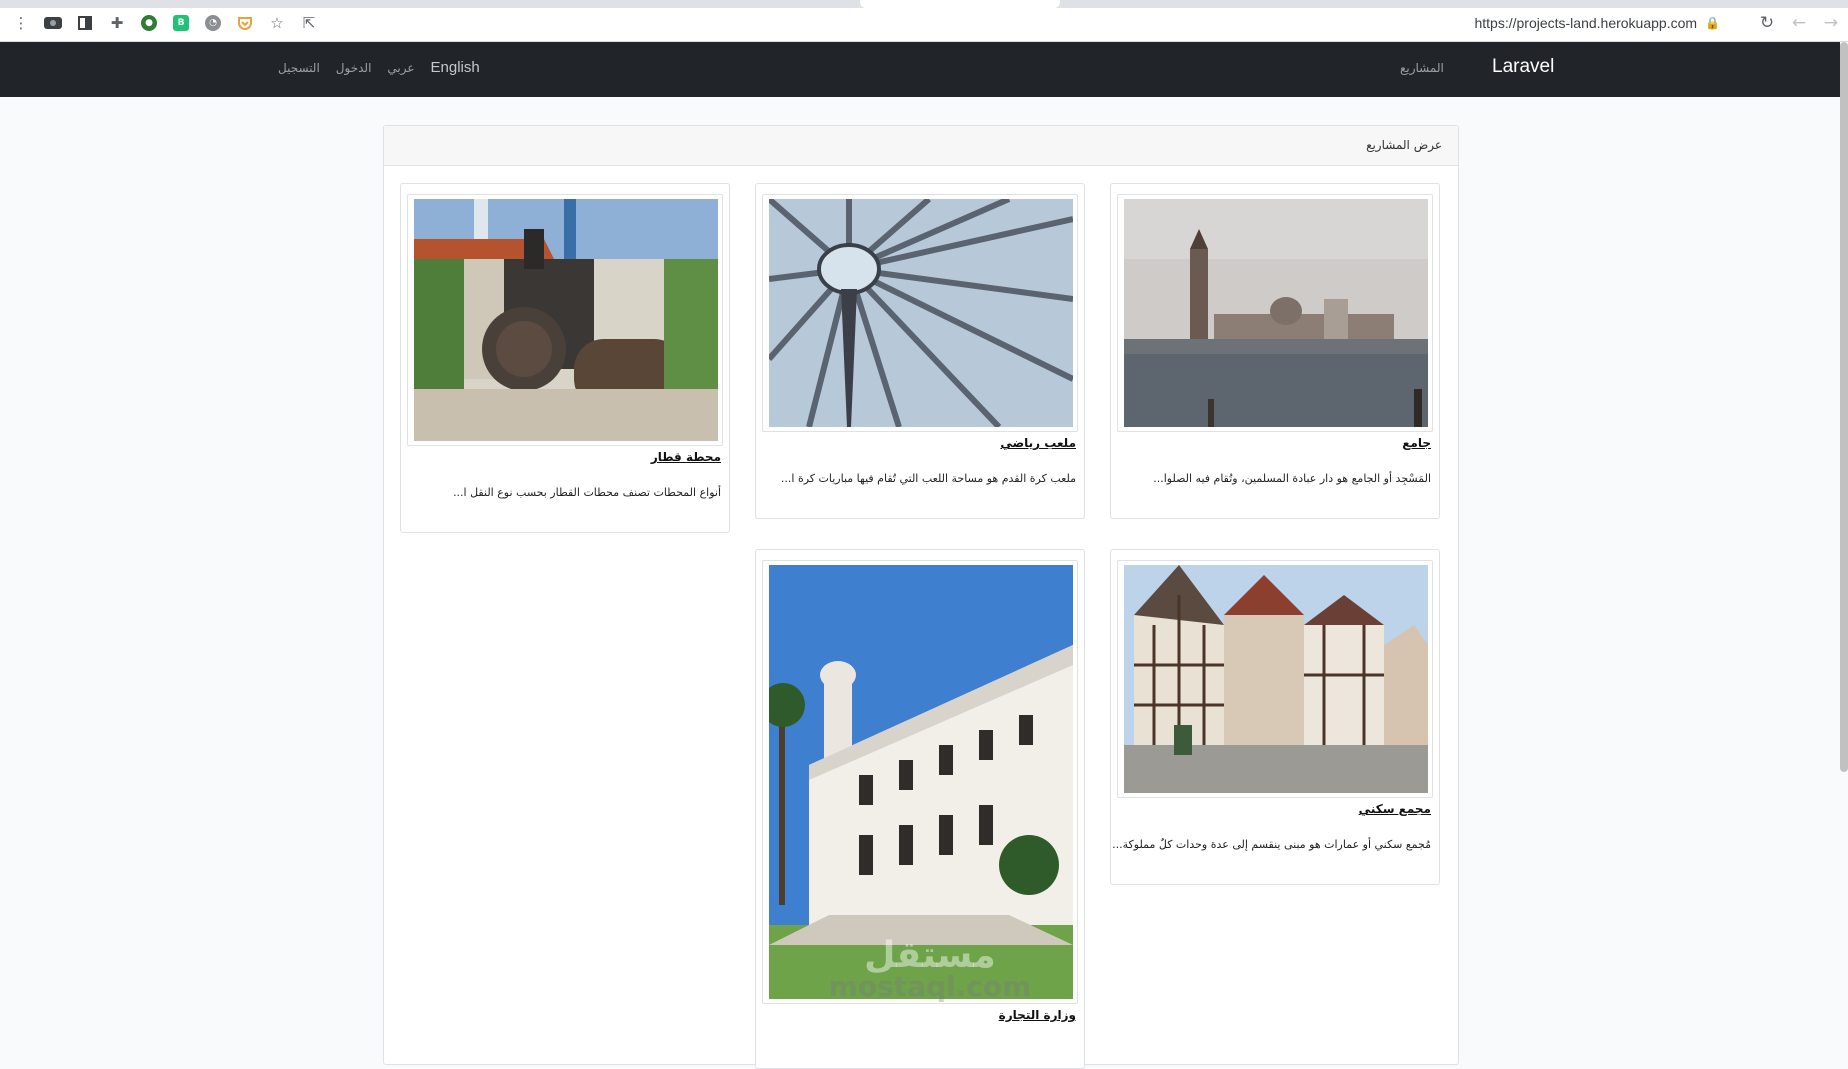  Describe the element at coordinates (400, 68) in the screenshot. I see `arabic-lang-link: عربي` at that location.